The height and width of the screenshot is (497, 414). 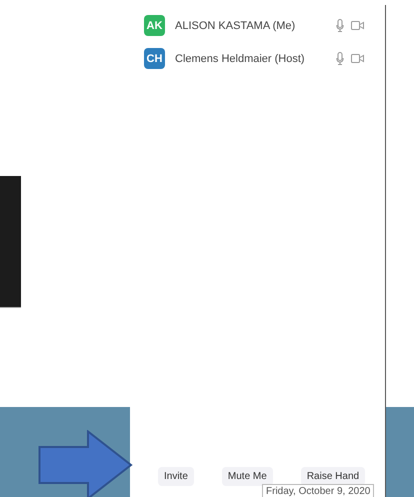 What do you see at coordinates (154, 58) in the screenshot?
I see `avatar: CH` at bounding box center [154, 58].